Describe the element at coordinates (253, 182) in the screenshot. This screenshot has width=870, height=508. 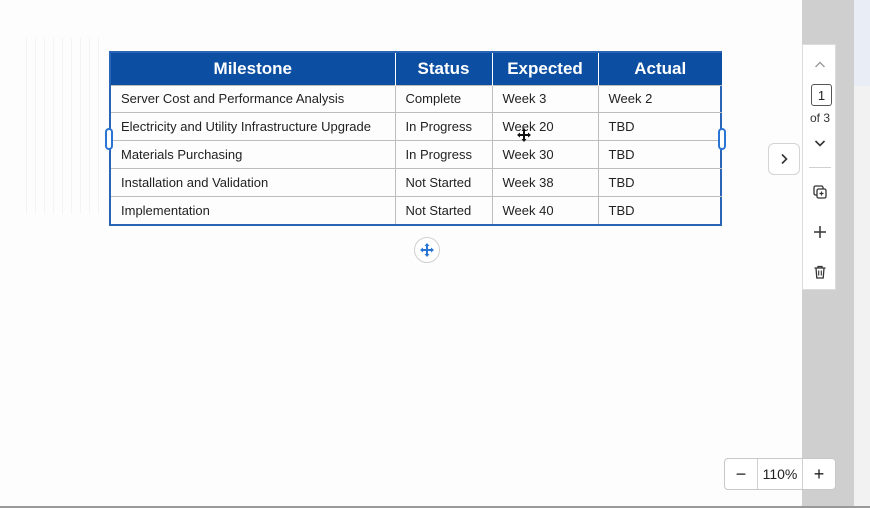
I see `cell-milestone: Installation and Validation` at that location.